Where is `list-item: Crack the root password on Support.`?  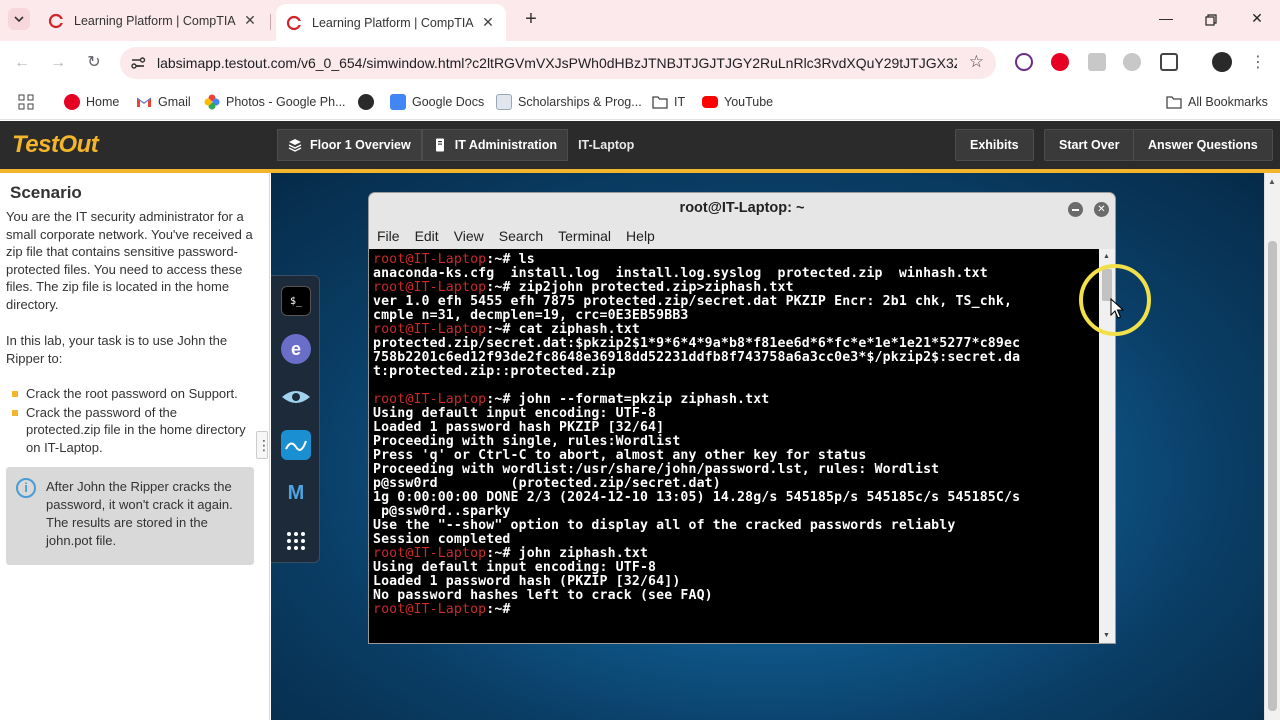 list-item: Crack the root password on Support. is located at coordinates (132, 394).